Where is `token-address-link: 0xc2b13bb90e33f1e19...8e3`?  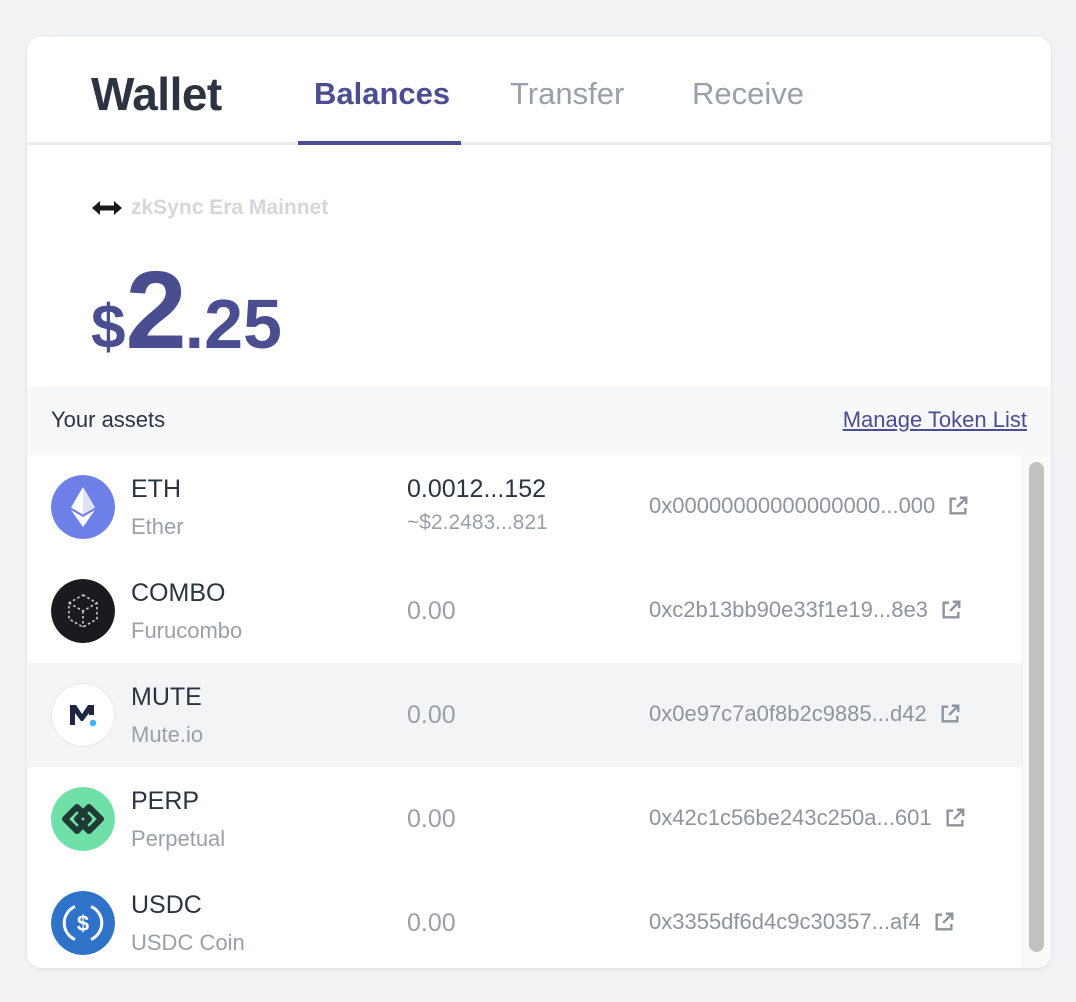
token-address-link: 0xc2b13bb90e33f1e19...8e3 is located at coordinates (805, 610).